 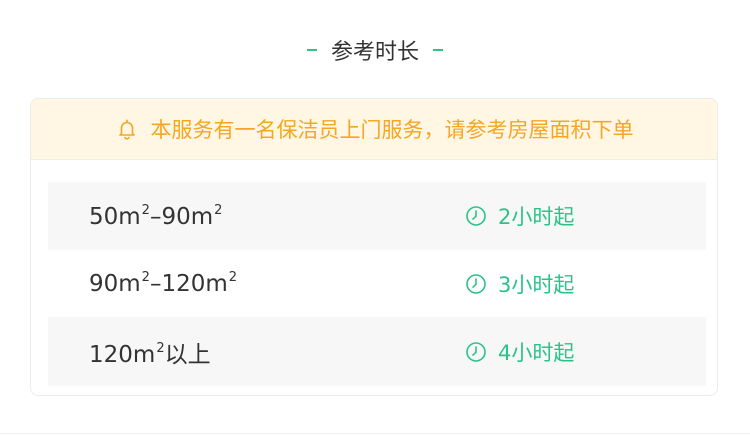 I want to click on area-range: 120m2以上, so click(x=150, y=354).